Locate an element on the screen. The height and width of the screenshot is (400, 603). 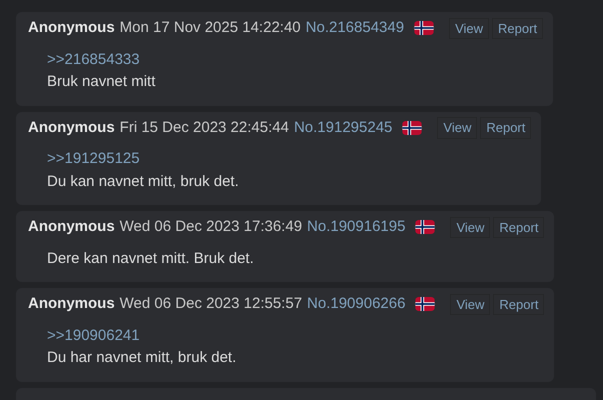
quote-link: >>191295125 is located at coordinates (93, 159).